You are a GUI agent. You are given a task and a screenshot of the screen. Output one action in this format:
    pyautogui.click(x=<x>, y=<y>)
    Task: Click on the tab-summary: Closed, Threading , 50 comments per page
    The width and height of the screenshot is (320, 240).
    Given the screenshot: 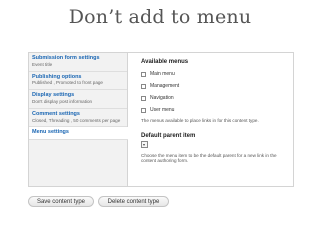 What is the action you would take?
    pyautogui.click(x=76, y=120)
    